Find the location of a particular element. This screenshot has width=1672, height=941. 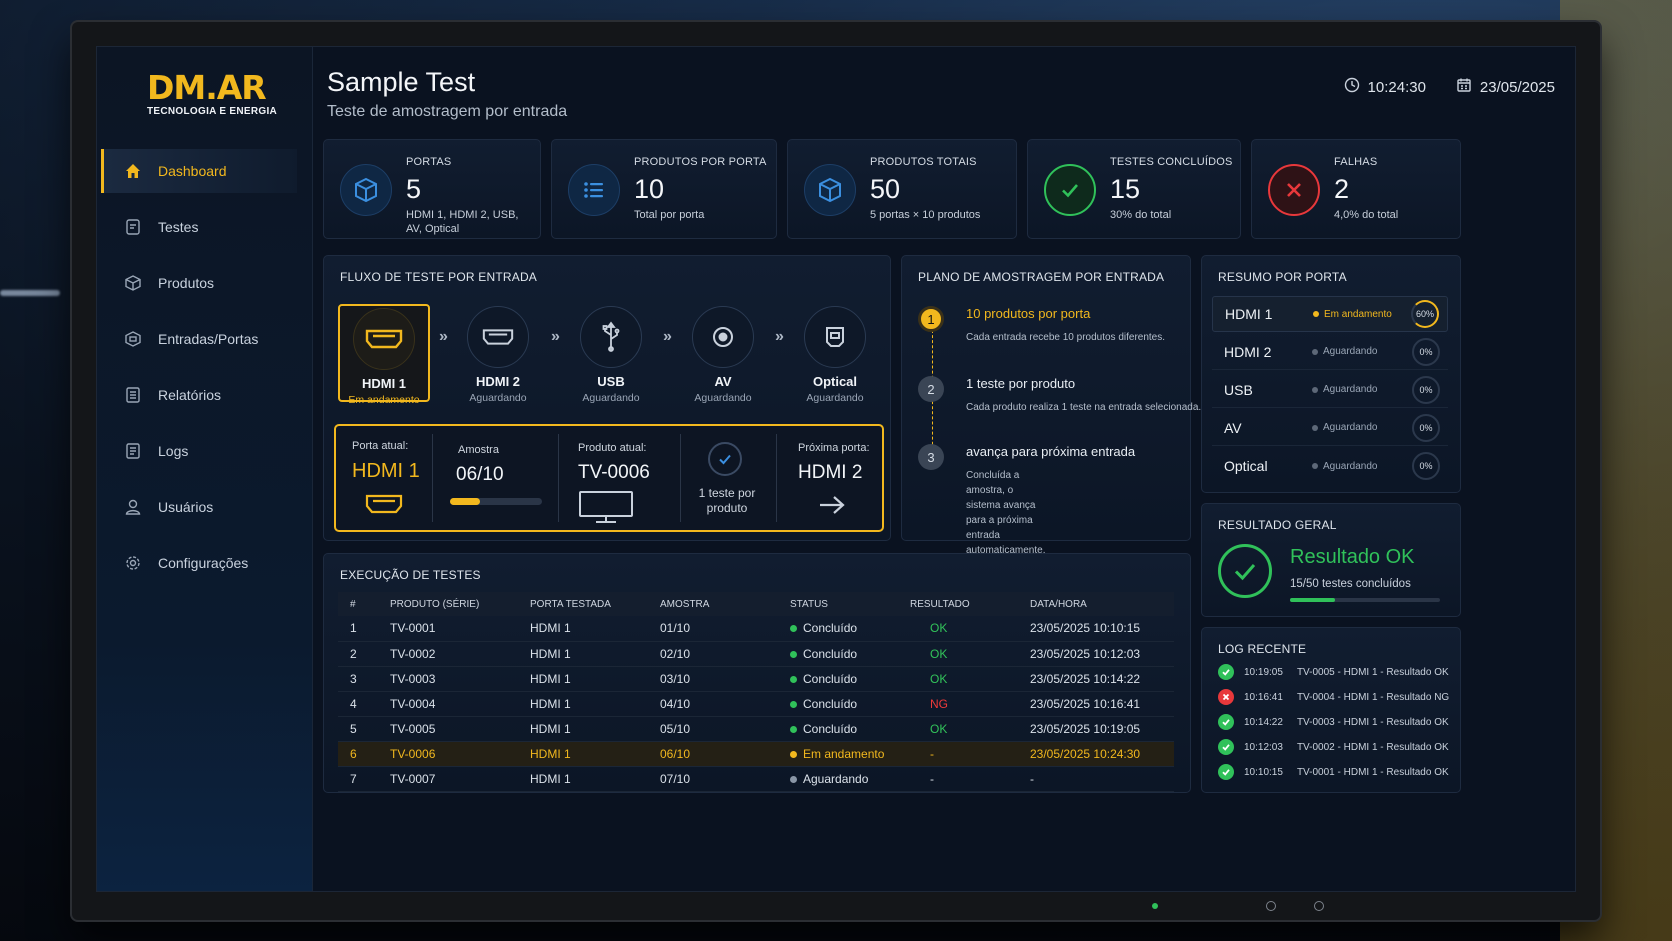

port-hdmi1: HDMI 1 Em andamento is located at coordinates (384, 355).